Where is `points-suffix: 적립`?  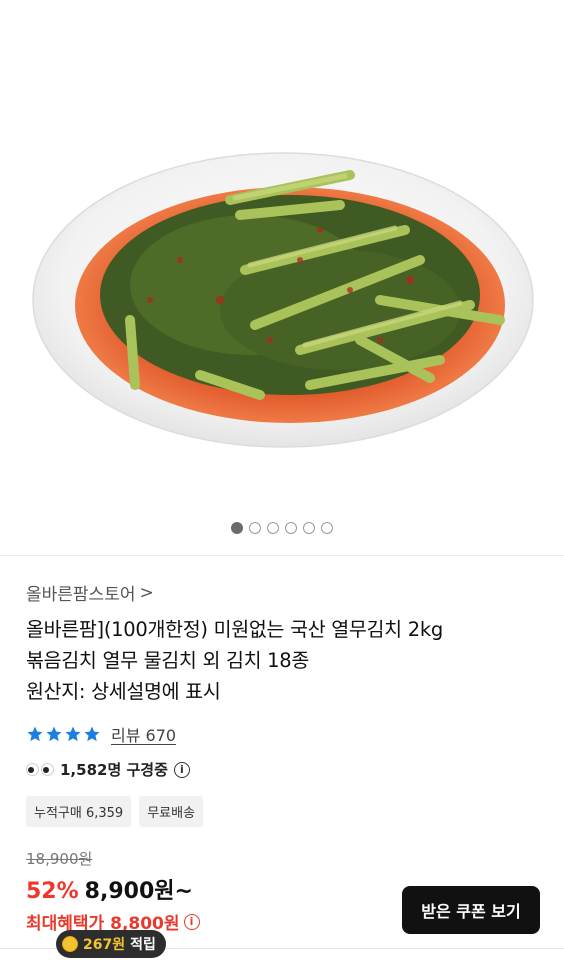 points-suffix: 적립 is located at coordinates (143, 945).